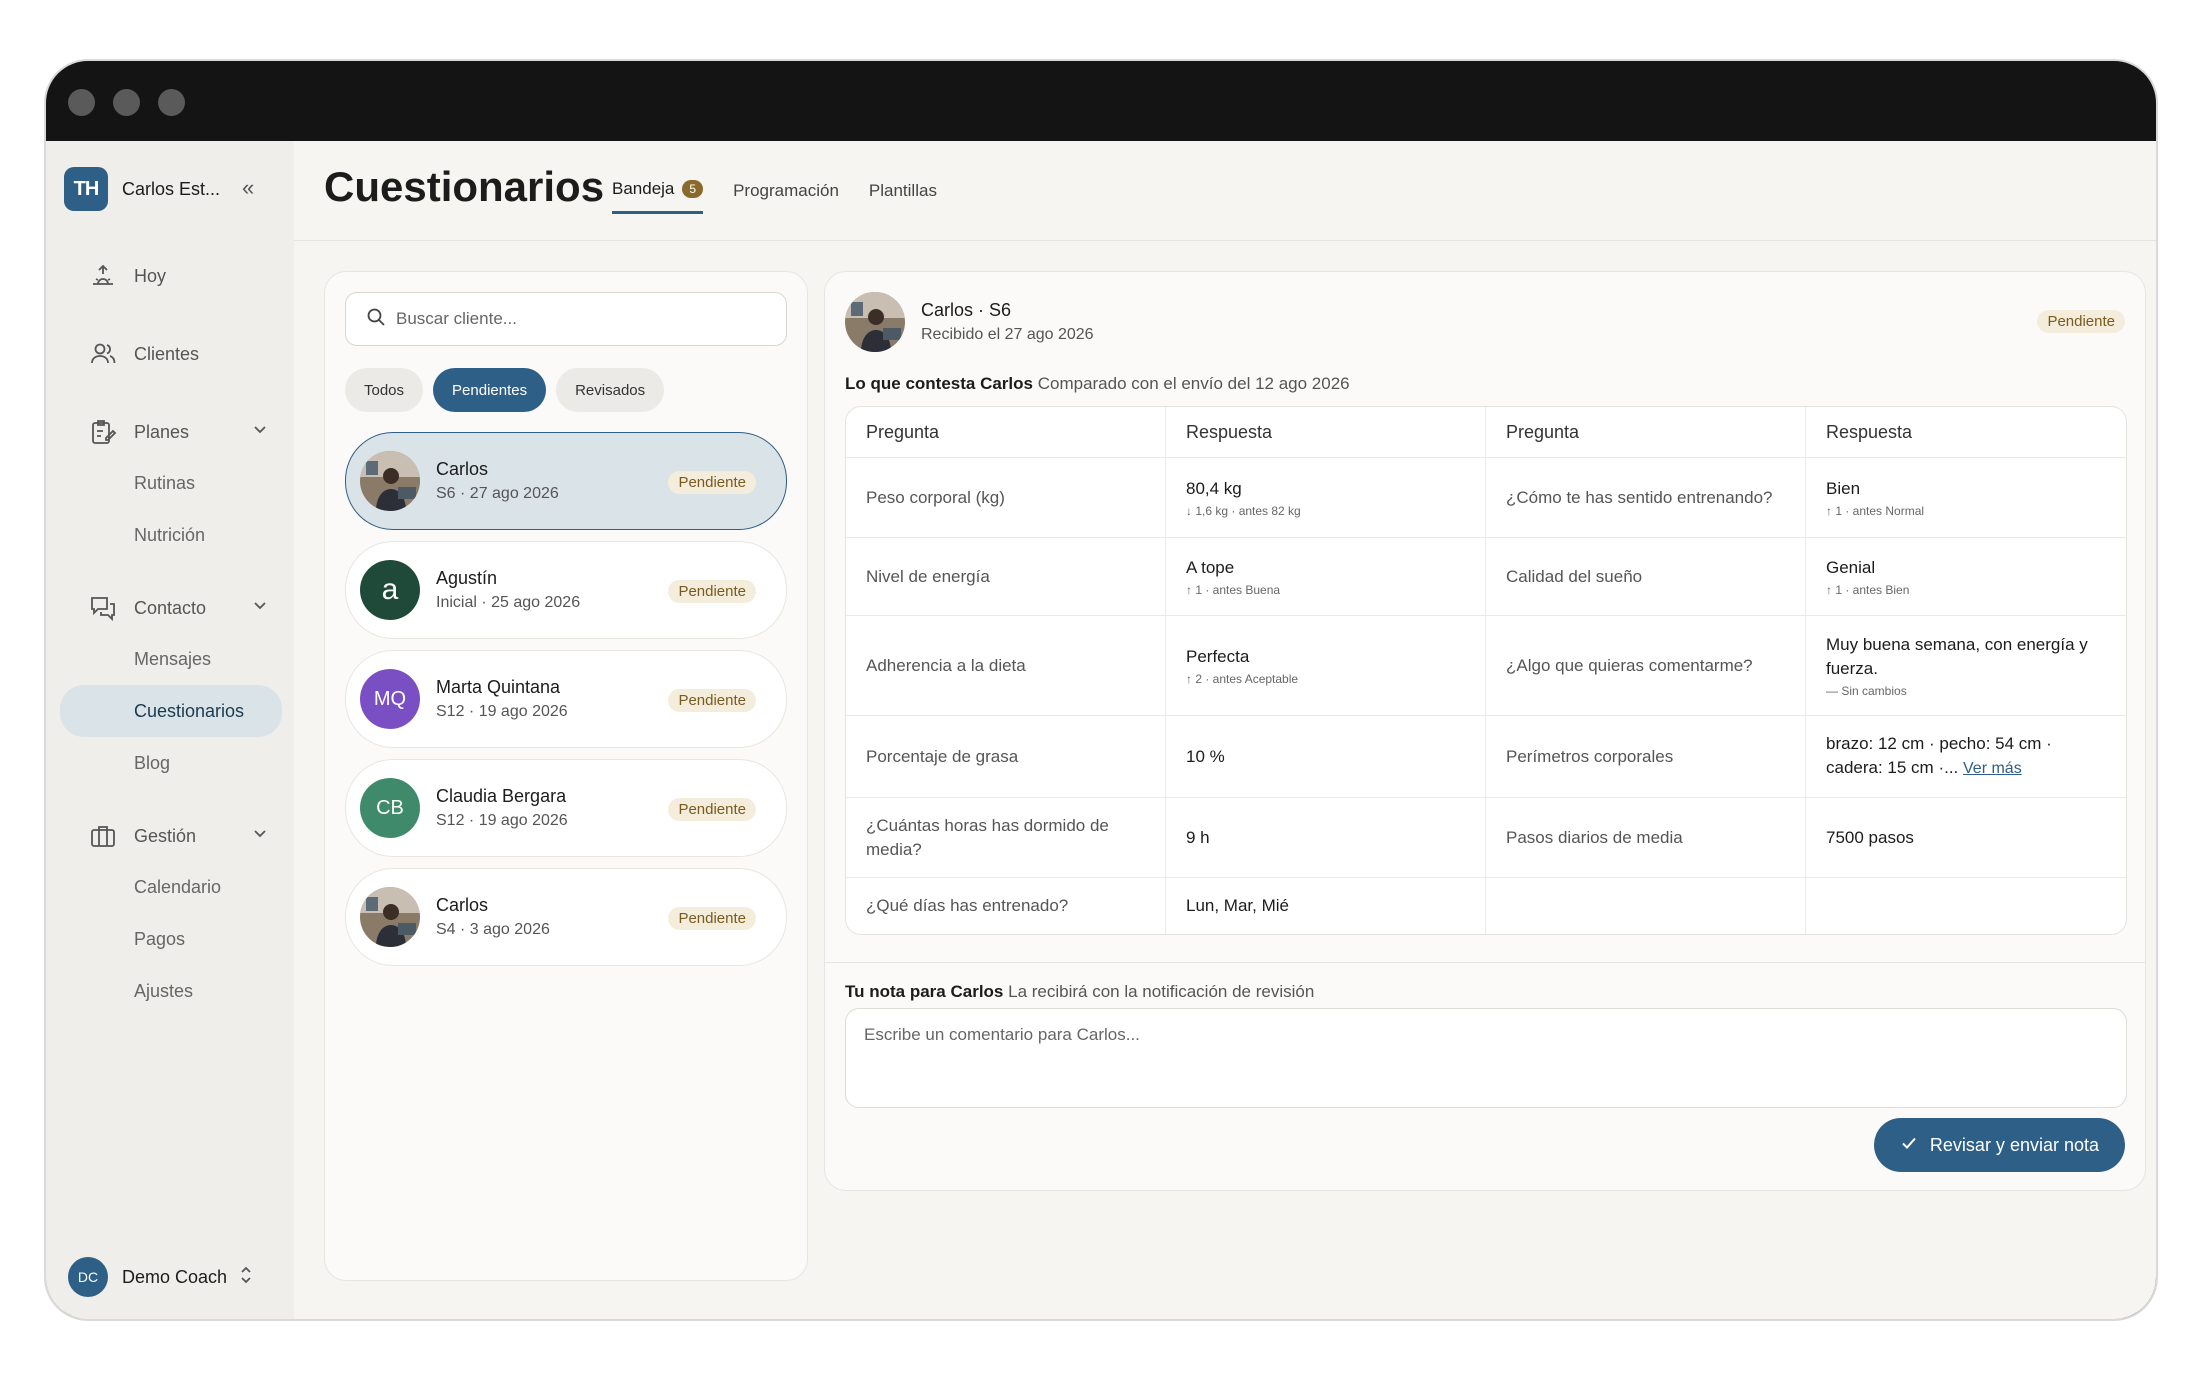  What do you see at coordinates (786, 196) in the screenshot?
I see `tab-programacion: Programación` at bounding box center [786, 196].